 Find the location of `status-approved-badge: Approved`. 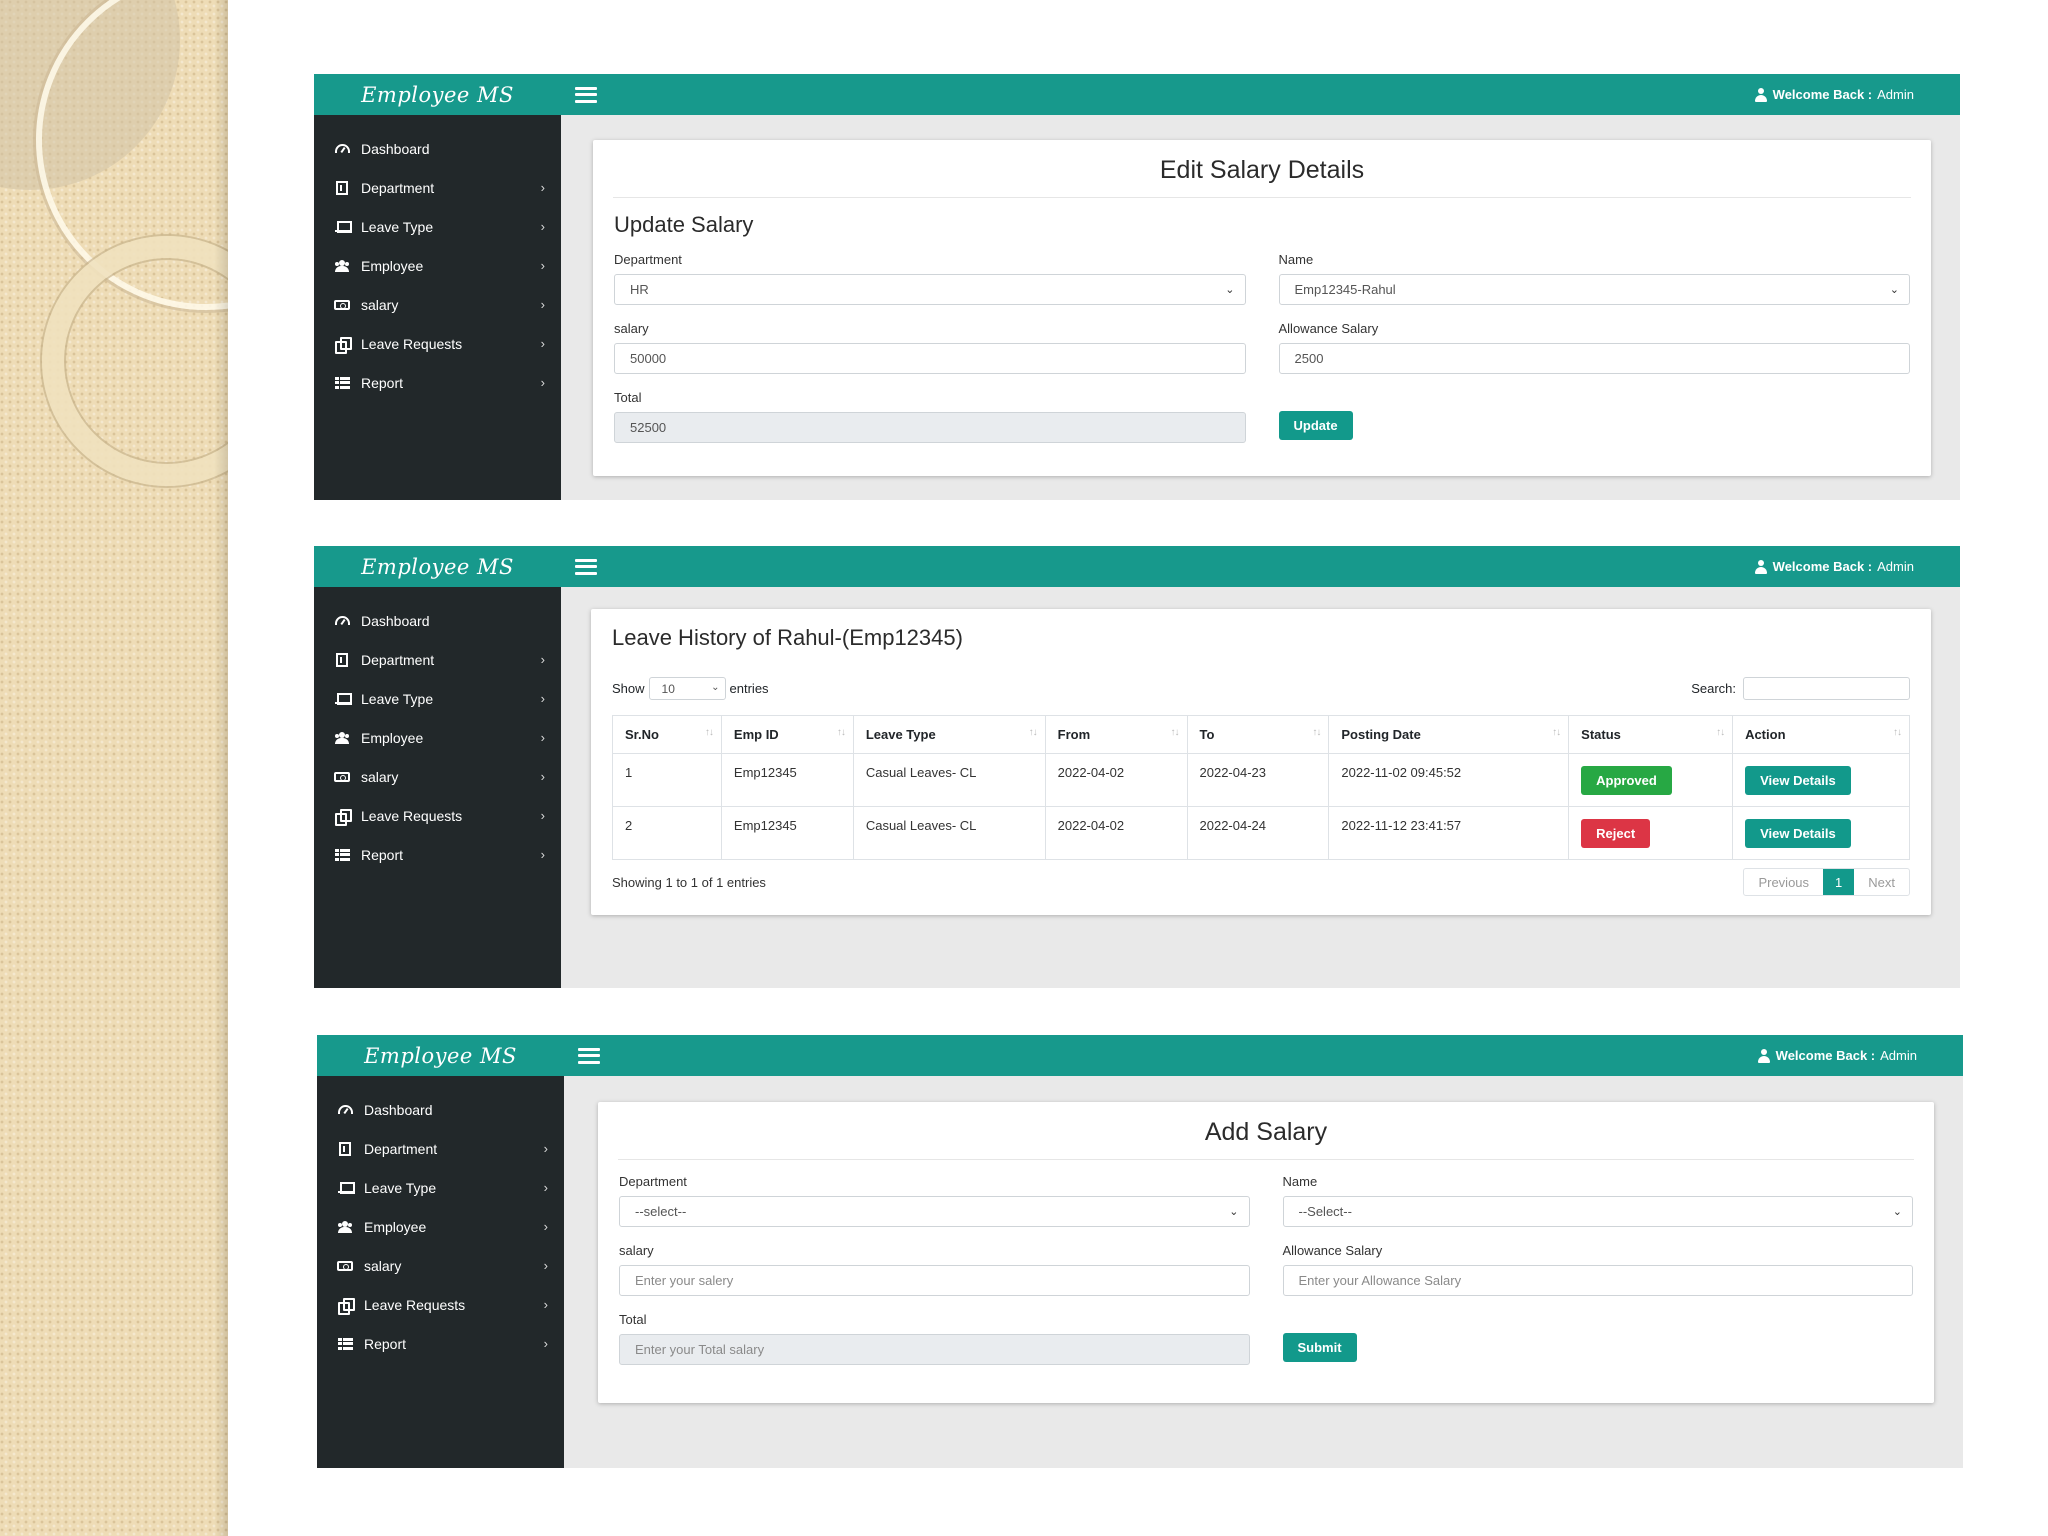

status-approved-badge: Approved is located at coordinates (1626, 780).